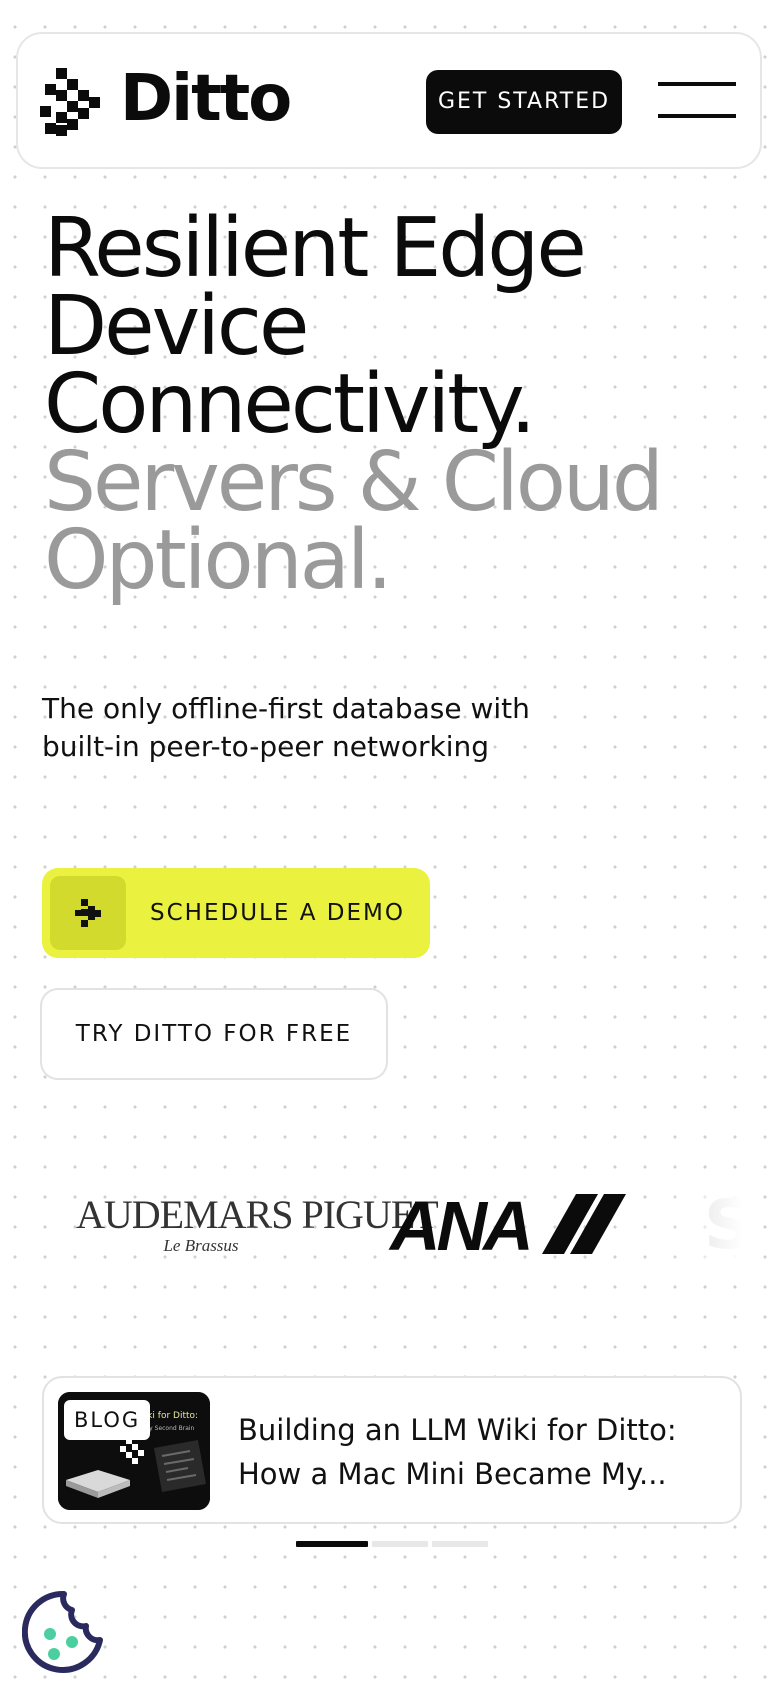 This screenshot has height=1688, width=780. What do you see at coordinates (389, 100) in the screenshot?
I see `site-header: Ditto GET STARTED` at bounding box center [389, 100].